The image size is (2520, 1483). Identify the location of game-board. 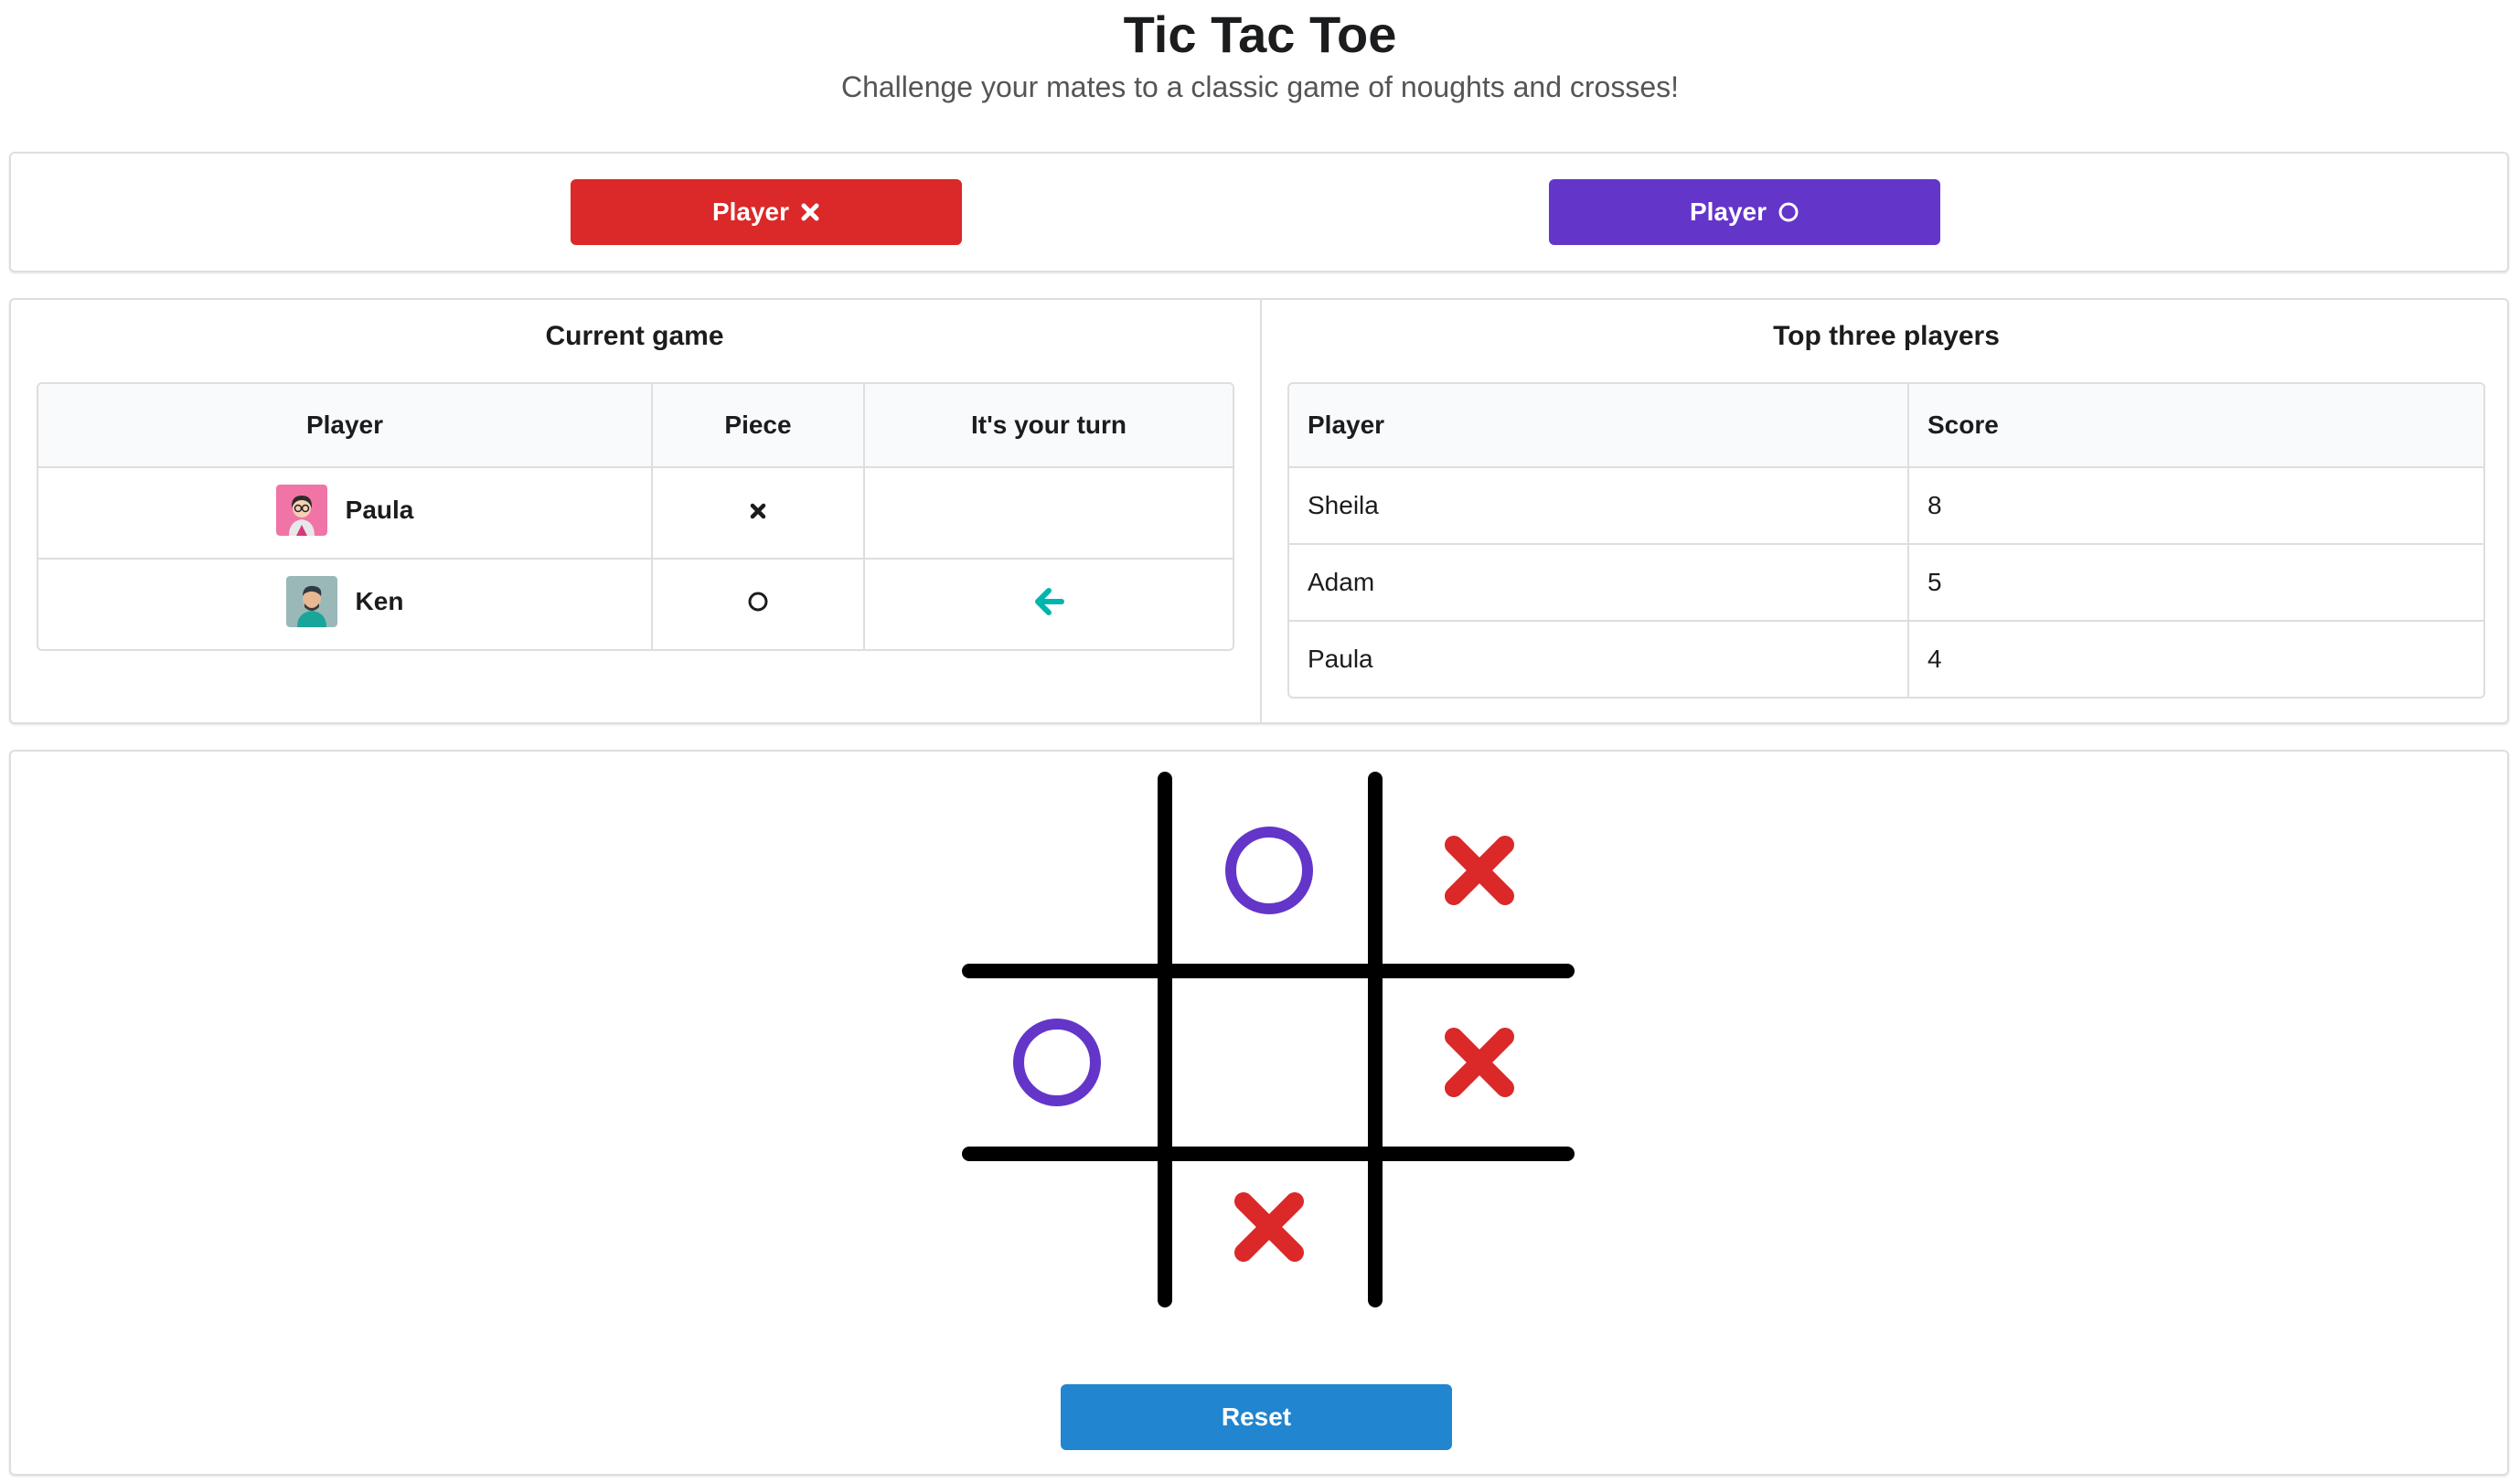
(1268, 1040).